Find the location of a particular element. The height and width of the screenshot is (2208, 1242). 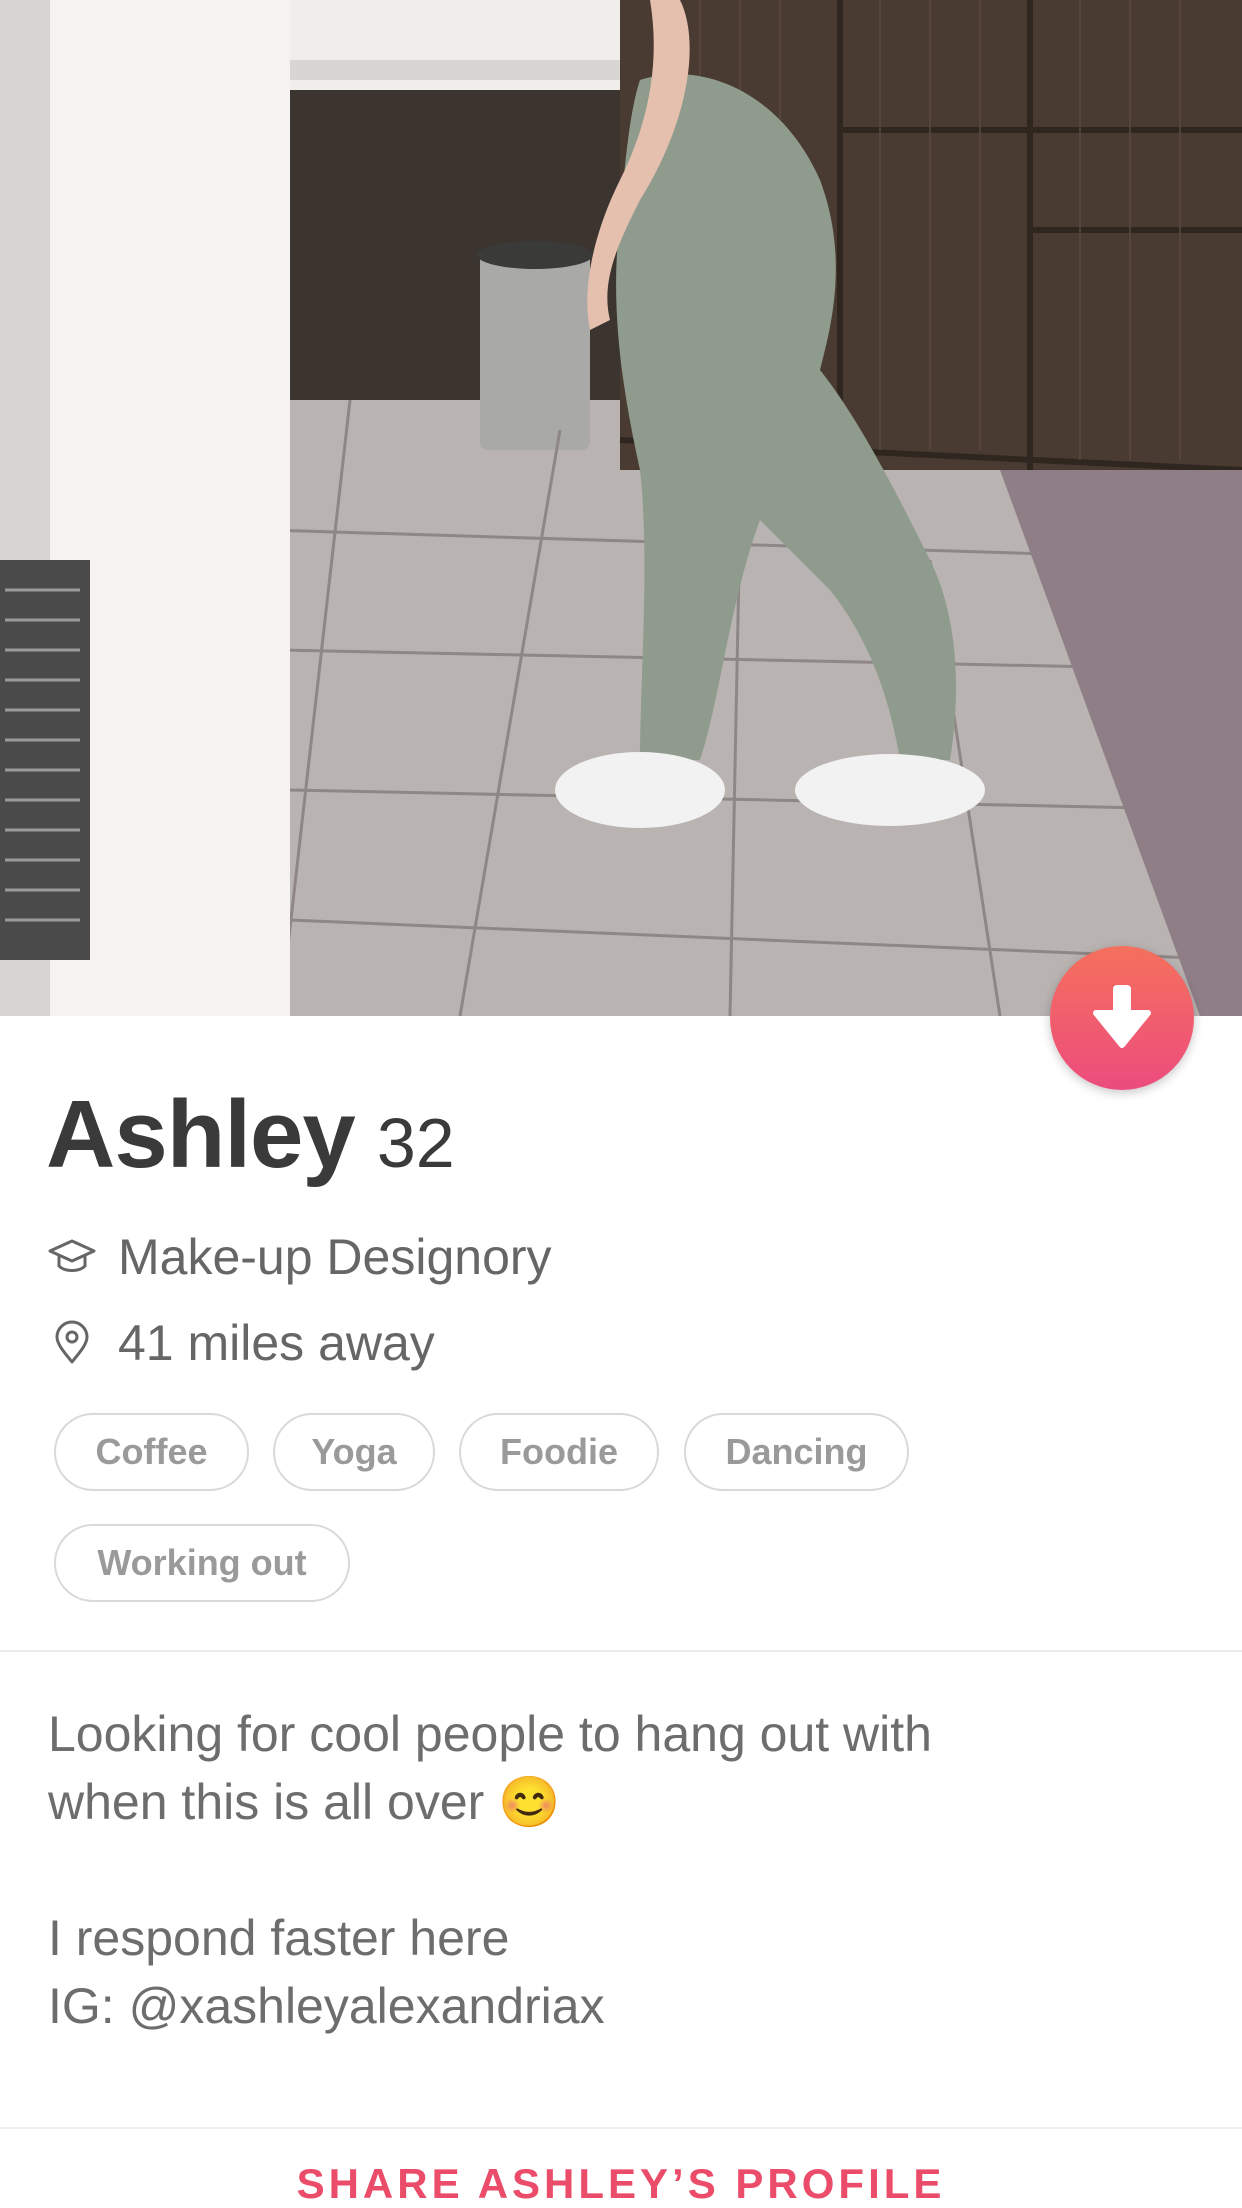

school-row: Make-up Designory is located at coordinates (299, 1257).